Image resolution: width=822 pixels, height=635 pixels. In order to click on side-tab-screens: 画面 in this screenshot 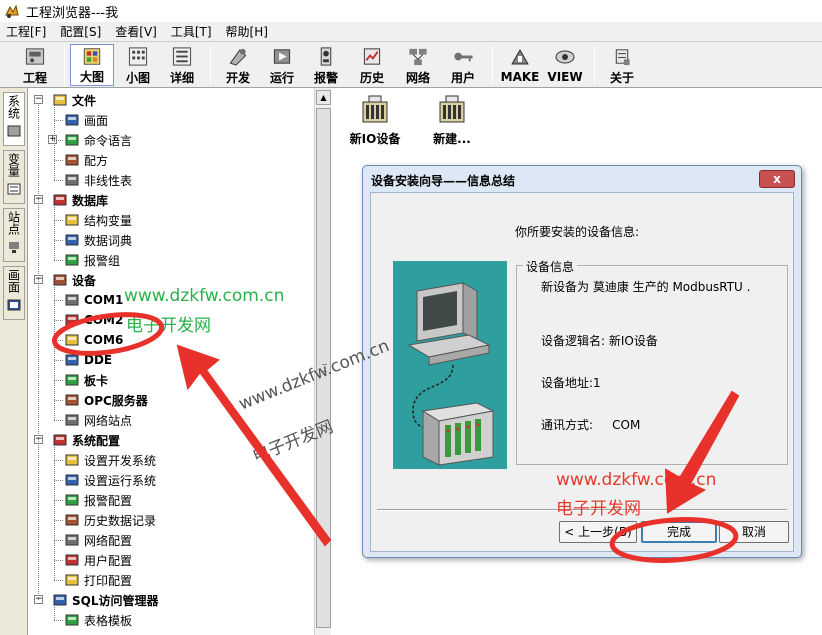, I will do `click(14, 293)`.